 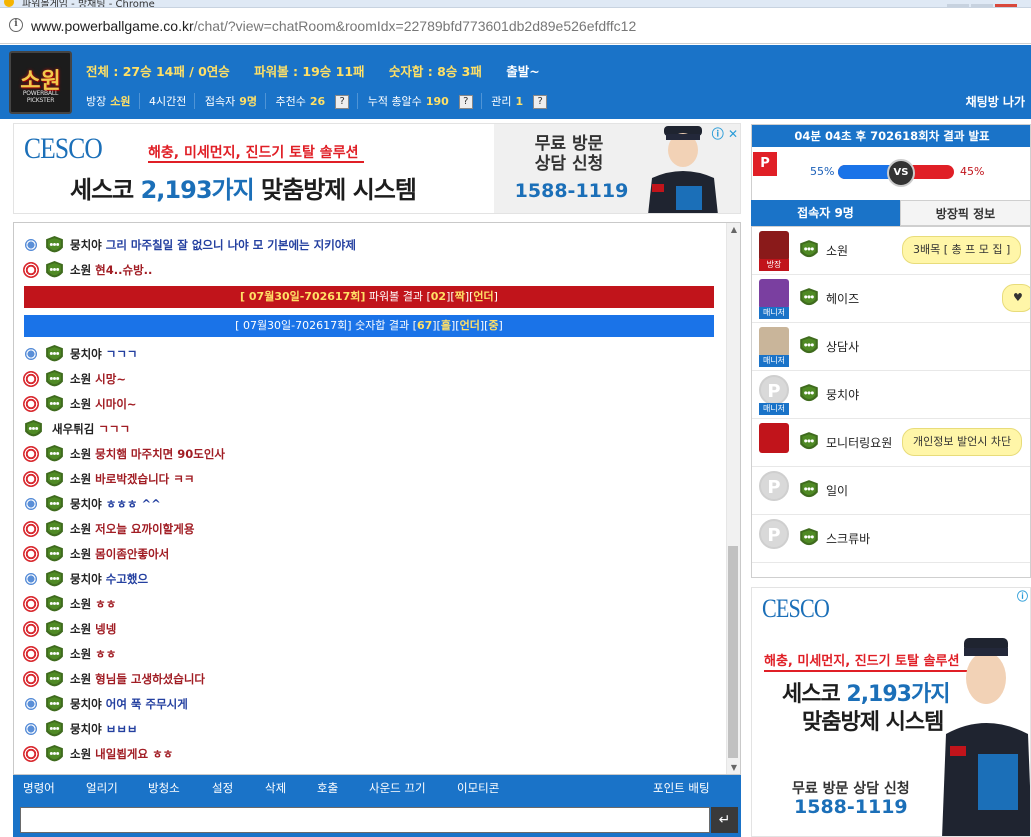 I want to click on user-name: 상담사, so click(x=842, y=346).